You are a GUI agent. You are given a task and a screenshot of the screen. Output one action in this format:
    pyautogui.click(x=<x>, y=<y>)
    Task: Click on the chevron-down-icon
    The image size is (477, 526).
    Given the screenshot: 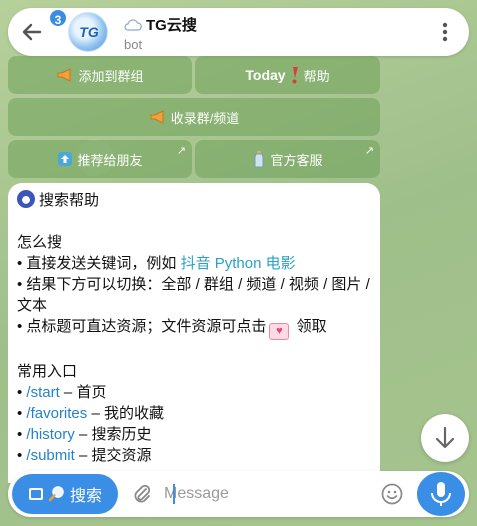 What is the action you would take?
    pyautogui.click(x=445, y=437)
    